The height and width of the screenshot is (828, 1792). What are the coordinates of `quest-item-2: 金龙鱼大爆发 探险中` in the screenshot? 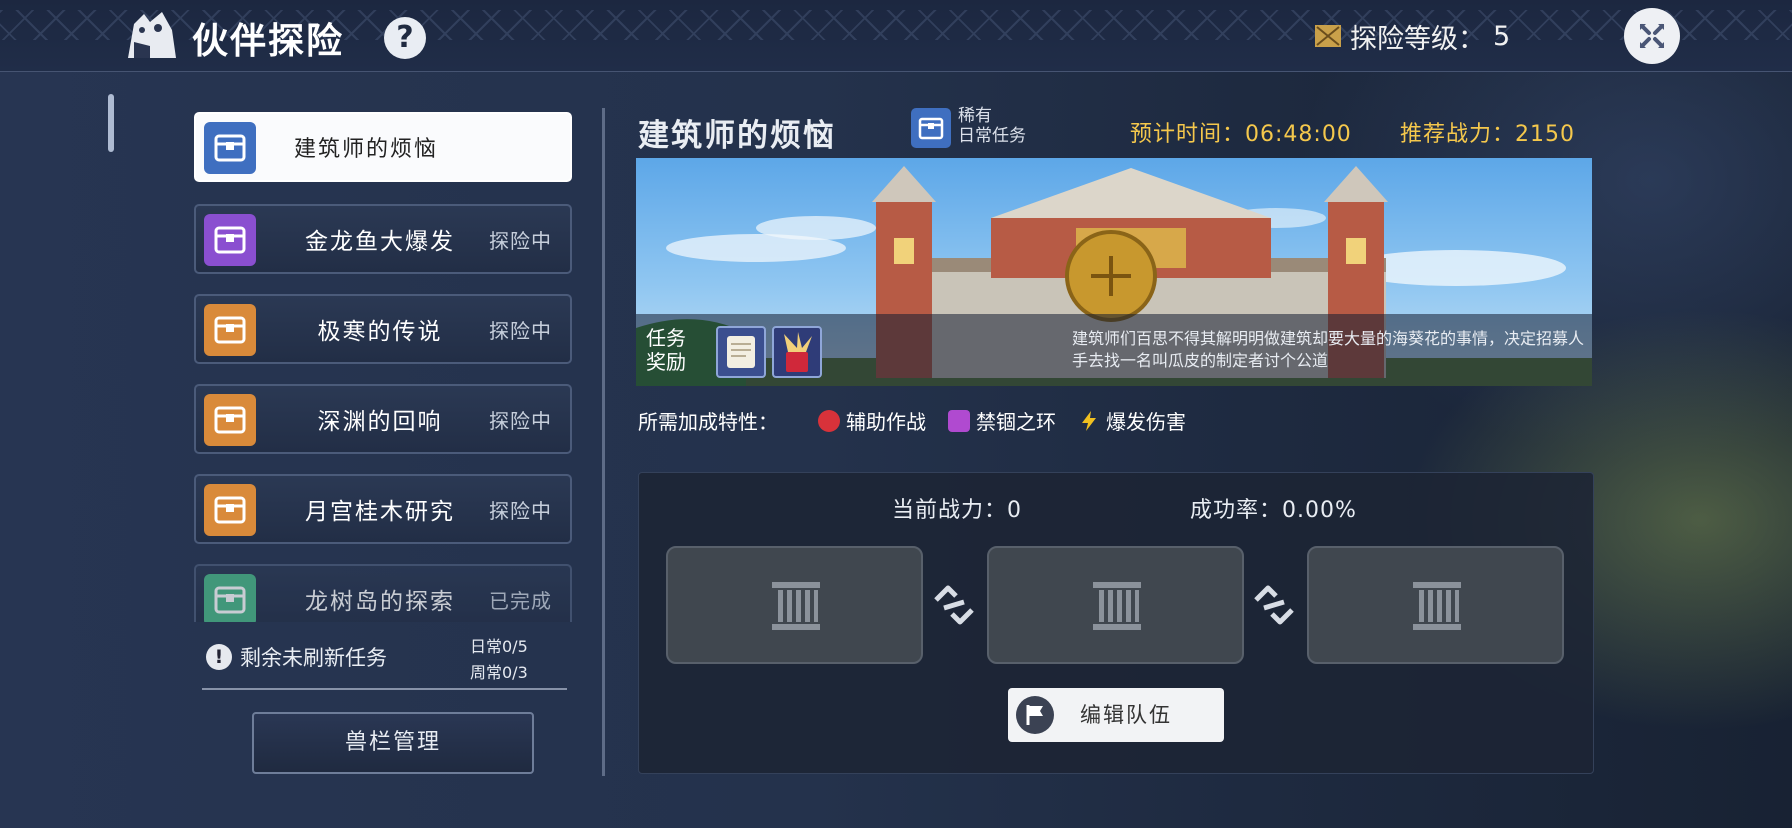 It's located at (383, 239).